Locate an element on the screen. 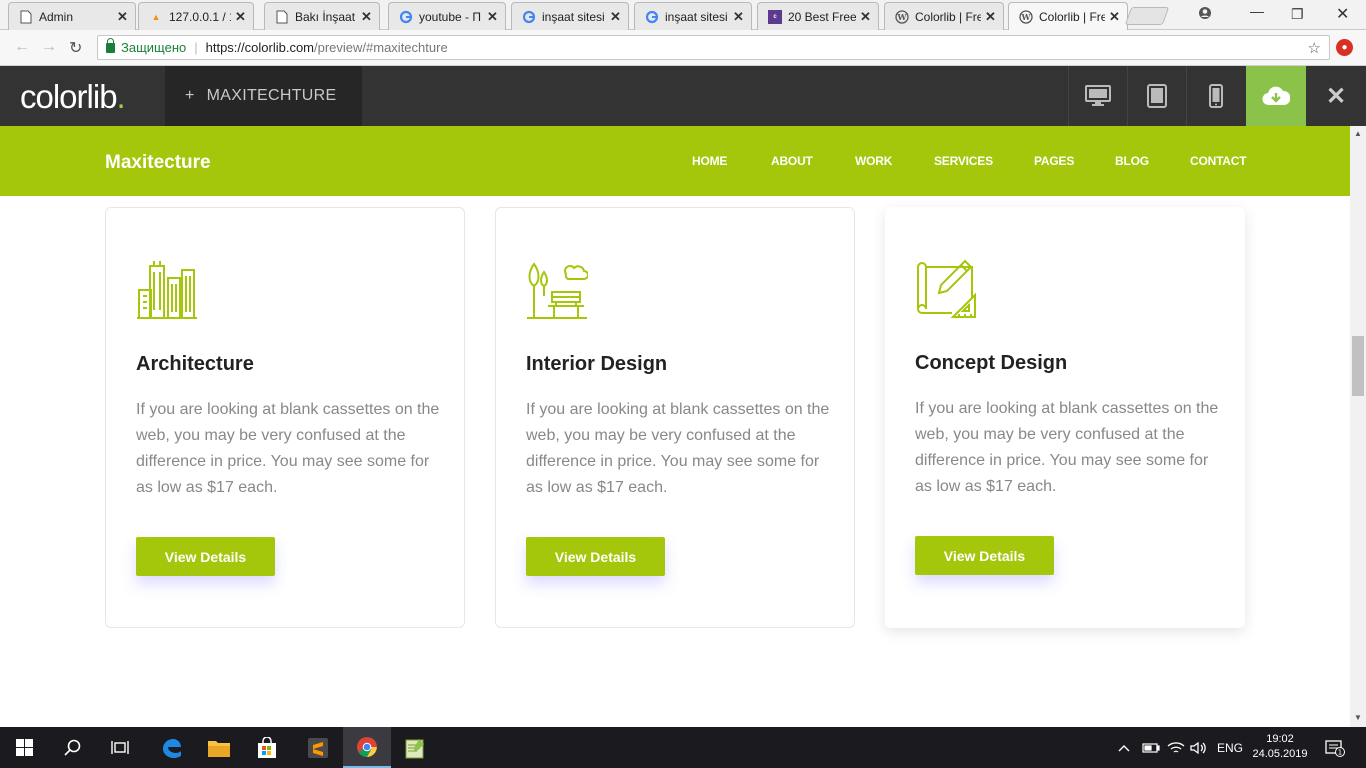  url-host: https://colorlib.com is located at coordinates (259, 47).